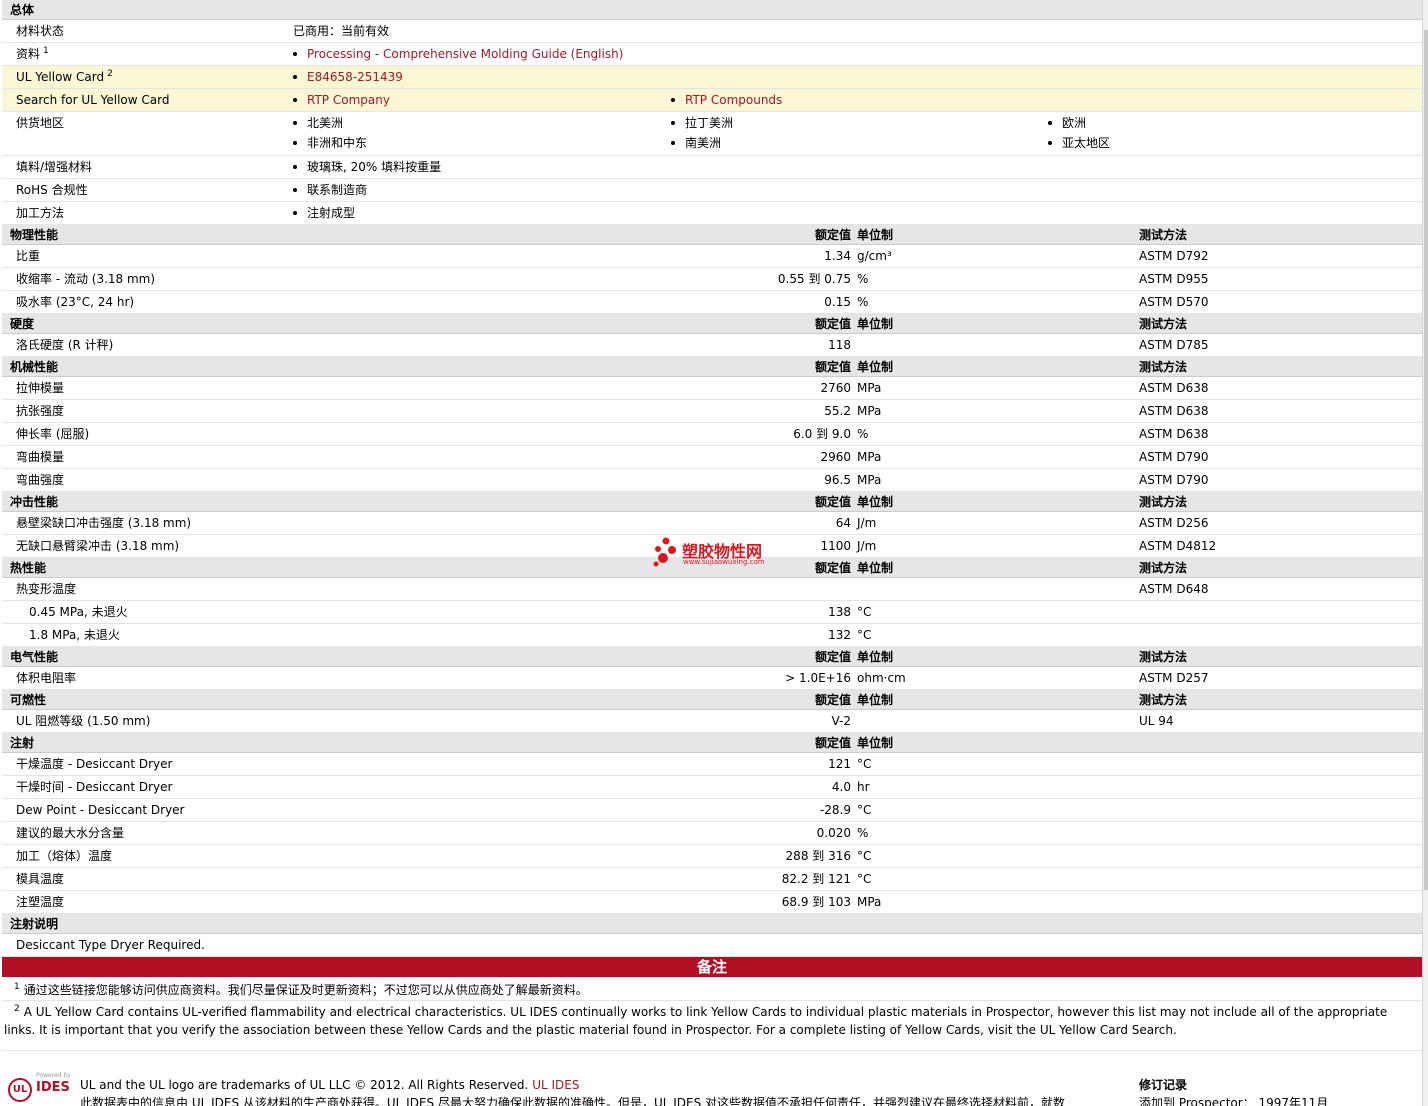 The width and height of the screenshot is (1428, 1106). What do you see at coordinates (818, 678) in the screenshot?
I see `property-value: > 1.0E+16` at bounding box center [818, 678].